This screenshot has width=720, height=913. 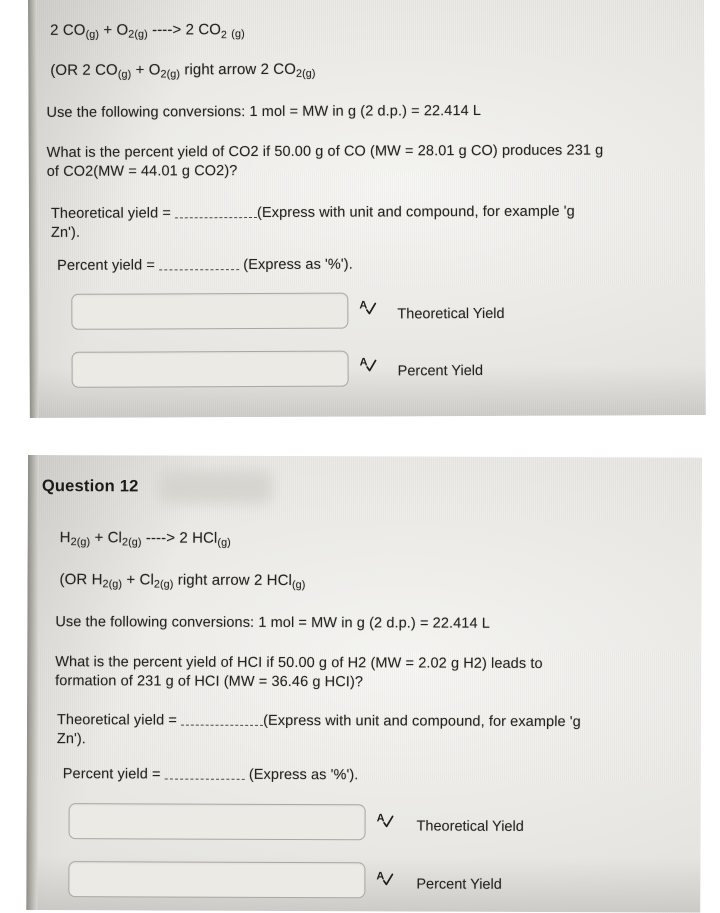 What do you see at coordinates (303, 775) in the screenshot?
I see `q12-percent-hint: (Express as '%').` at bounding box center [303, 775].